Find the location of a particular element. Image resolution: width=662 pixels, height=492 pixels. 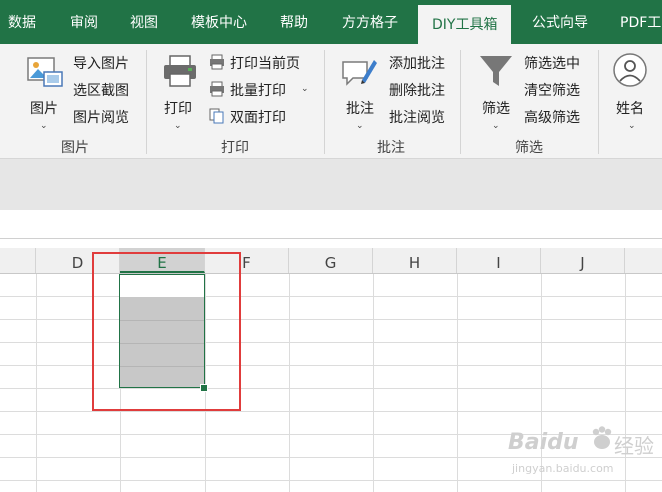

batch-print-button: 批量打印 is located at coordinates (258, 90).